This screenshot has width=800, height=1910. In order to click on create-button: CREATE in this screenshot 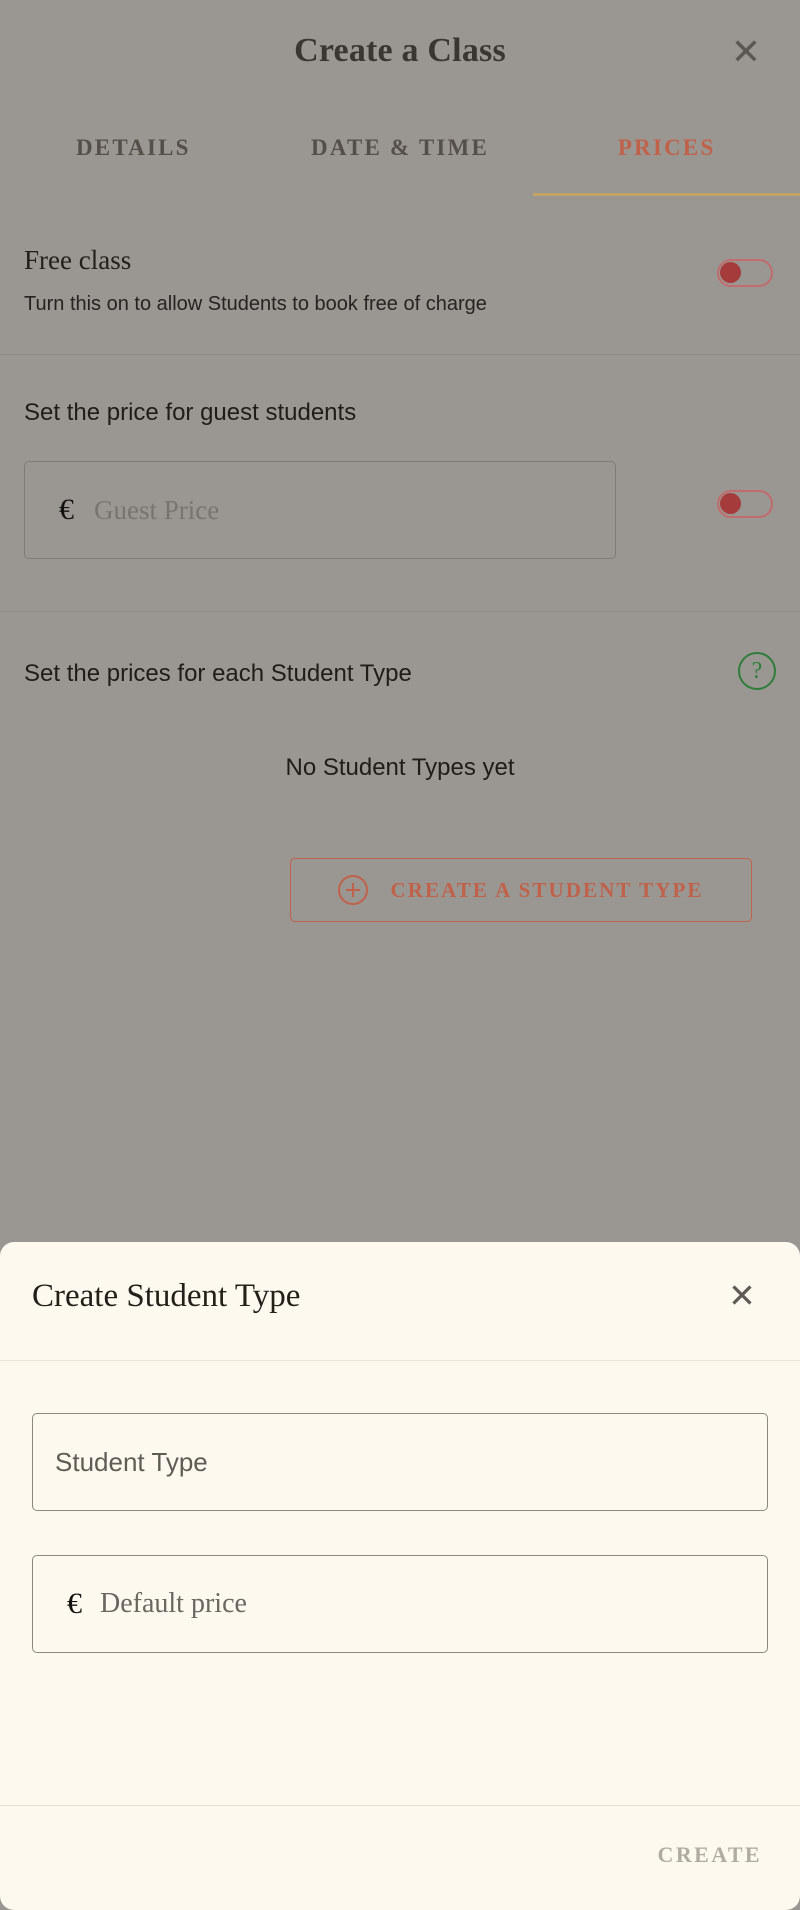, I will do `click(710, 1855)`.